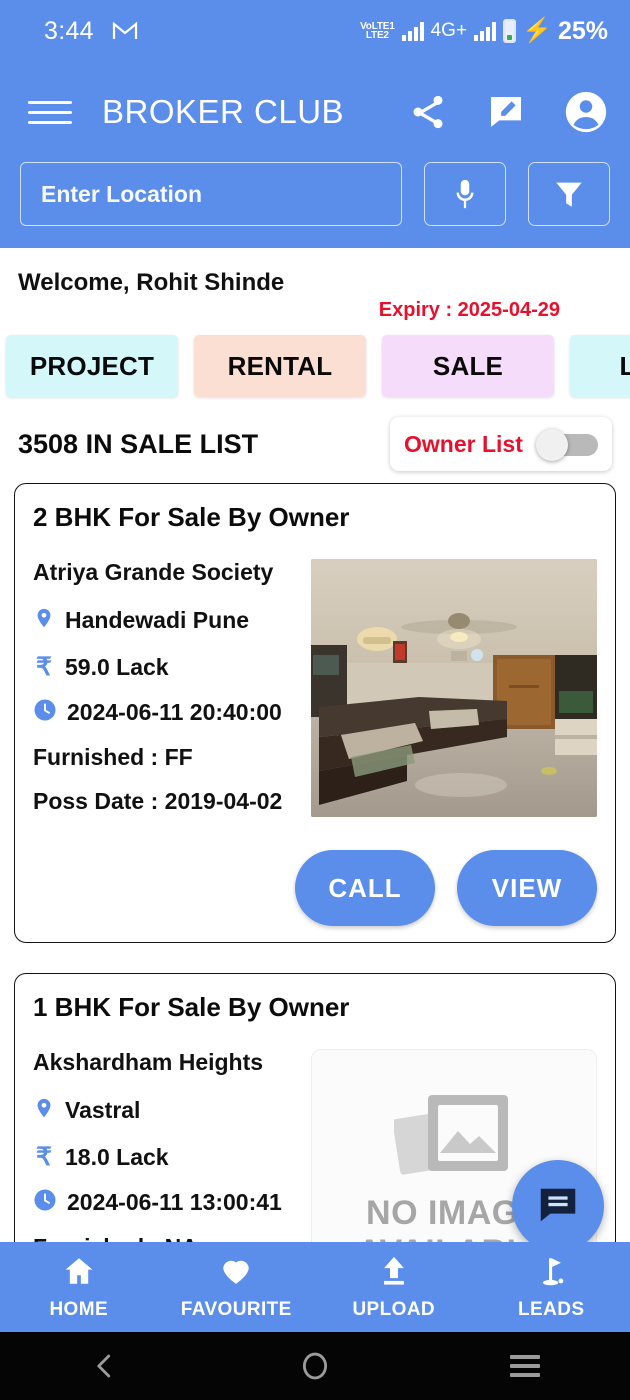  I want to click on society-name: Akshardham Heights, so click(148, 1062).